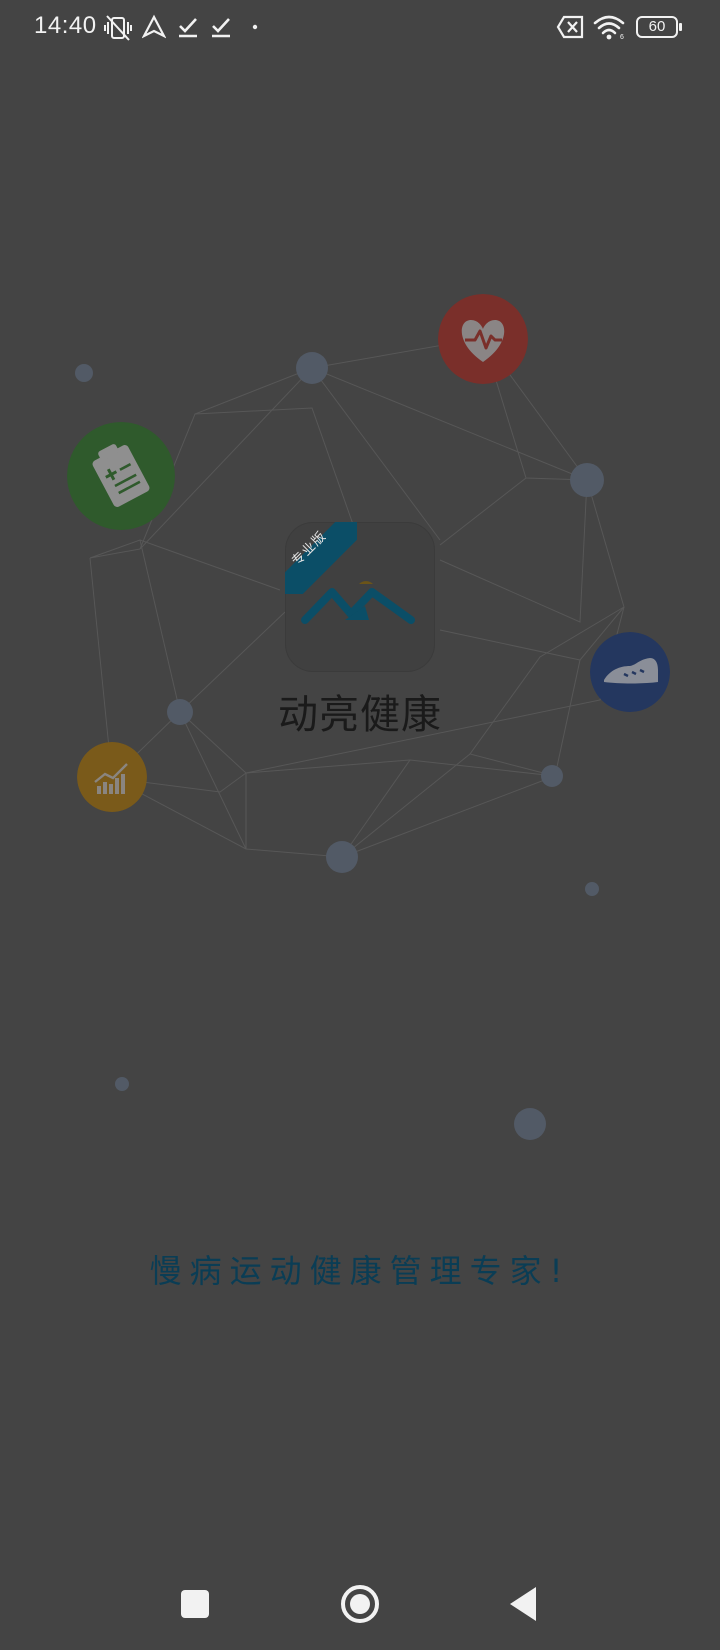 This screenshot has height=1650, width=720. What do you see at coordinates (360, 1271) in the screenshot?
I see `slogan: 慢病运动健康管理专家!` at bounding box center [360, 1271].